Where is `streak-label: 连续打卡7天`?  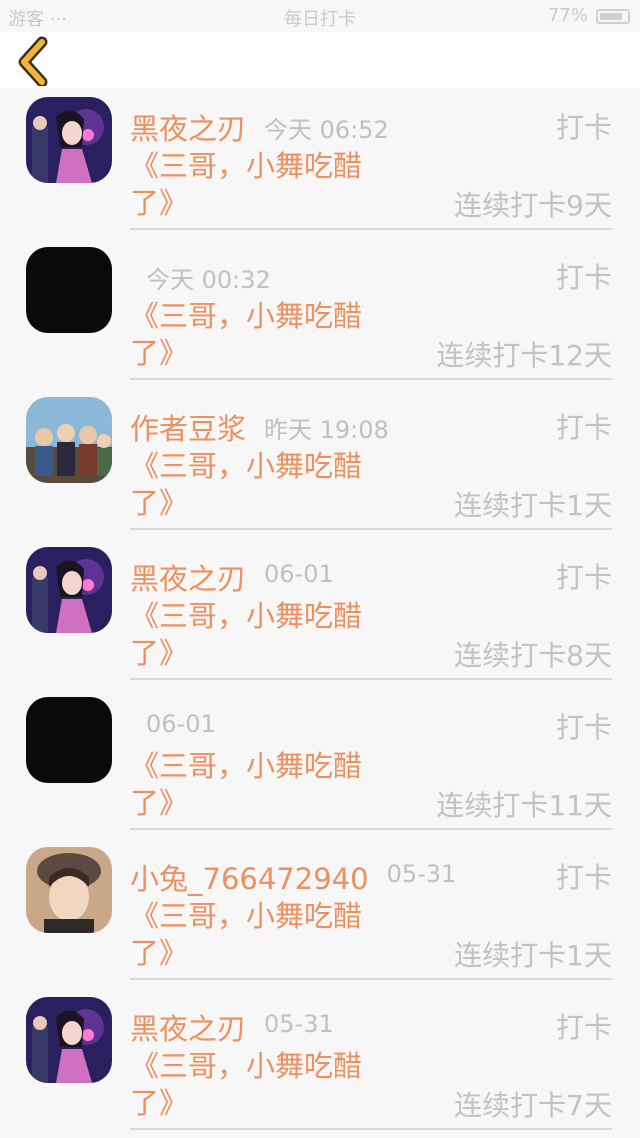
streak-label: 连续打卡7天 is located at coordinates (533, 1105).